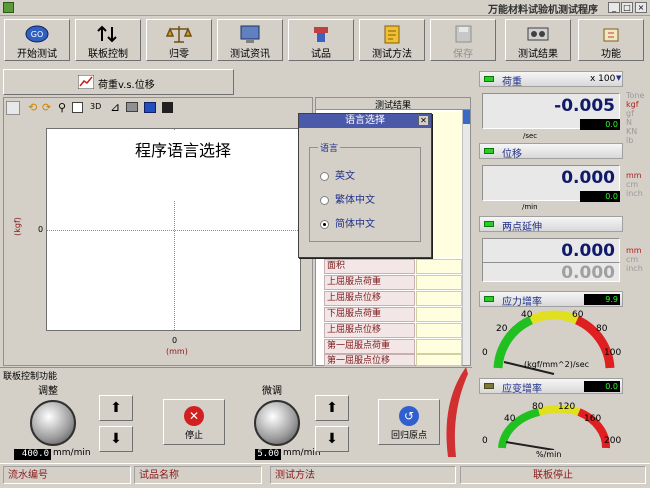 The image size is (650, 488). I want to click on minimize-button: _, so click(614, 7).